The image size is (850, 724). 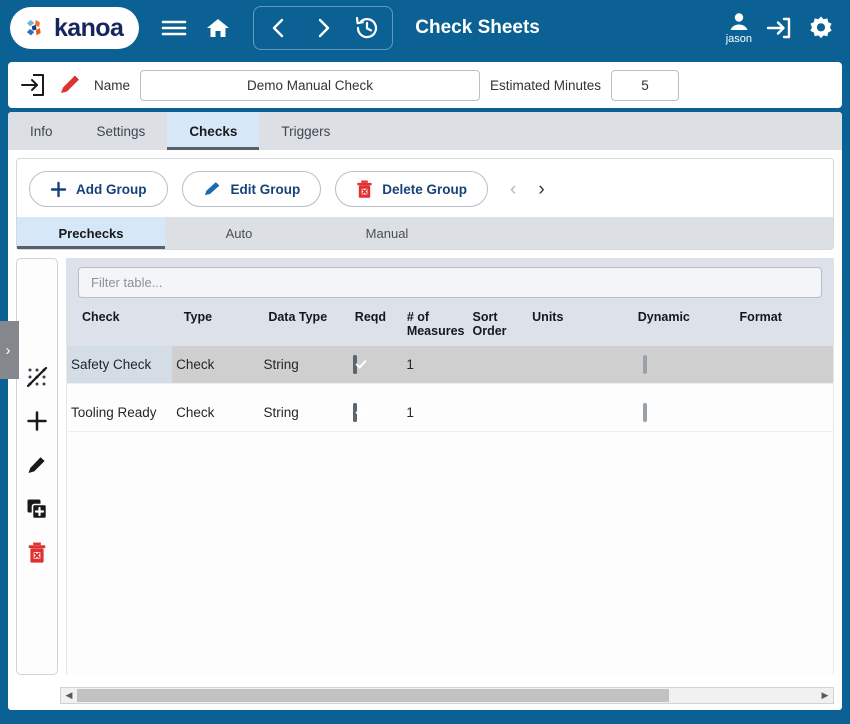 I want to click on edit-group-button: Edit Group, so click(x=251, y=189).